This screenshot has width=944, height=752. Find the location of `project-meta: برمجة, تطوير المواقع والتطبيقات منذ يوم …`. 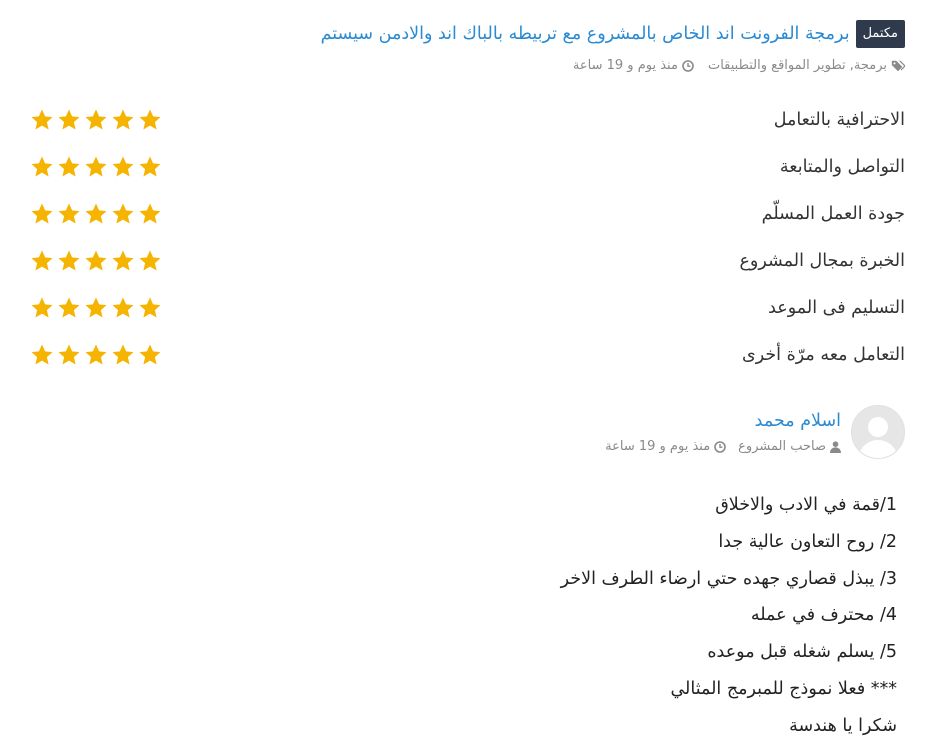

project-meta: برمجة, تطوير المواقع والتطبيقات منذ يوم … is located at coordinates (739, 65).